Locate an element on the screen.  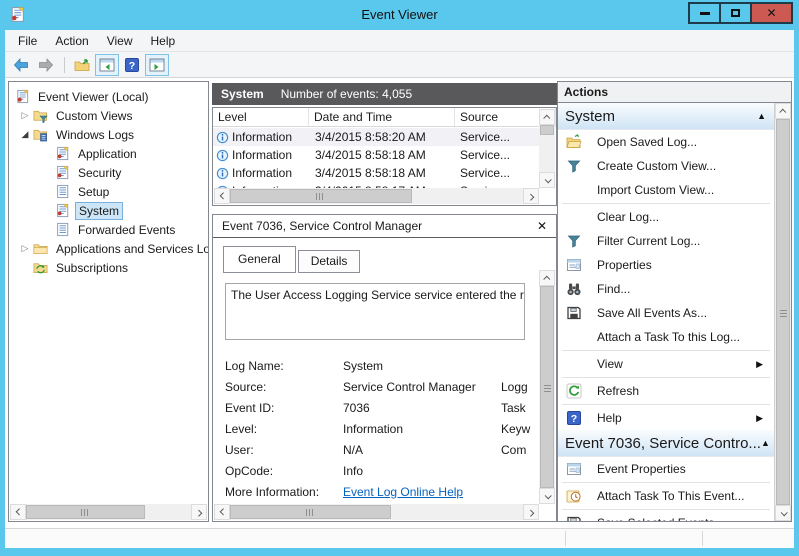
events-hscrollbar is located at coordinates (376, 196).